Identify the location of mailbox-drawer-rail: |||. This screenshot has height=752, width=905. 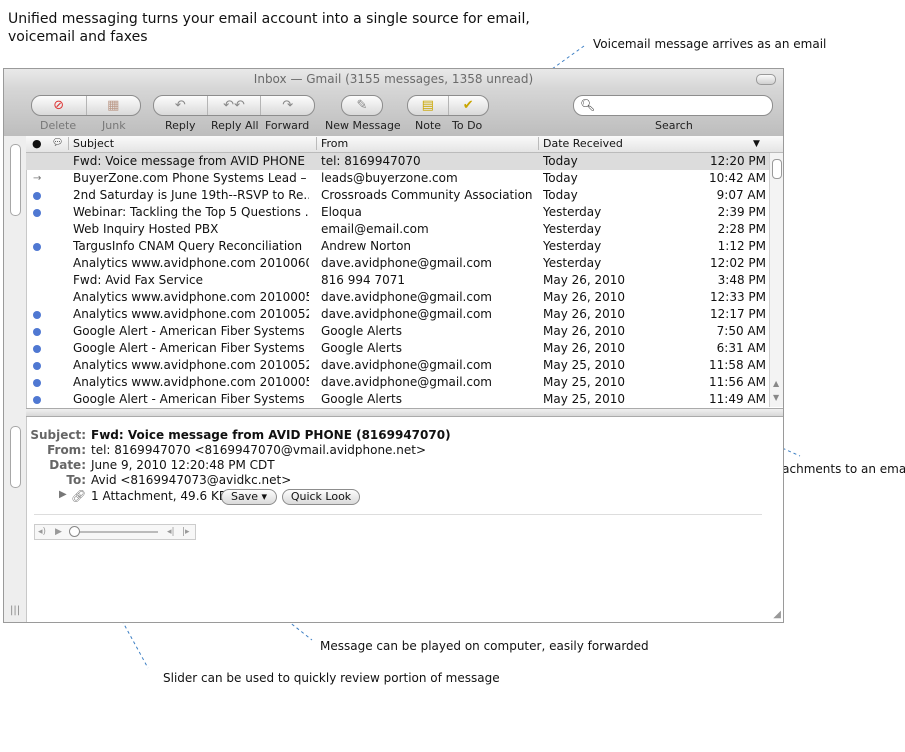
(15, 379).